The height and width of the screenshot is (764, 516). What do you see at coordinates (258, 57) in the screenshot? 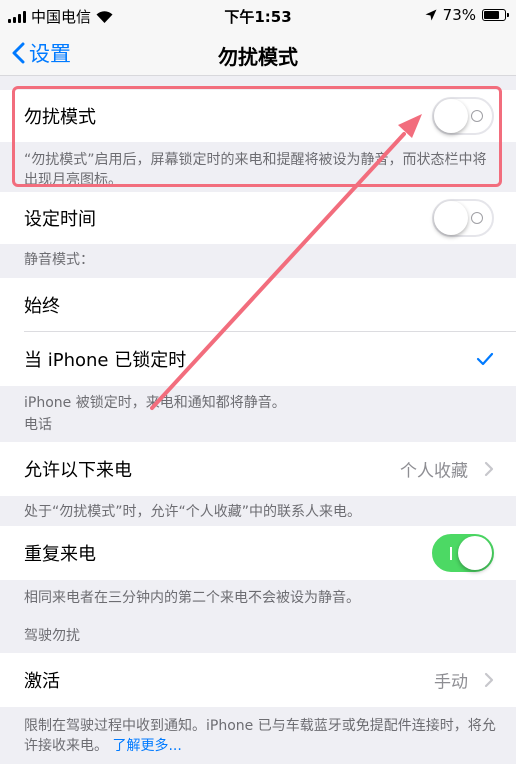
I see `page-title: 勿扰模式` at bounding box center [258, 57].